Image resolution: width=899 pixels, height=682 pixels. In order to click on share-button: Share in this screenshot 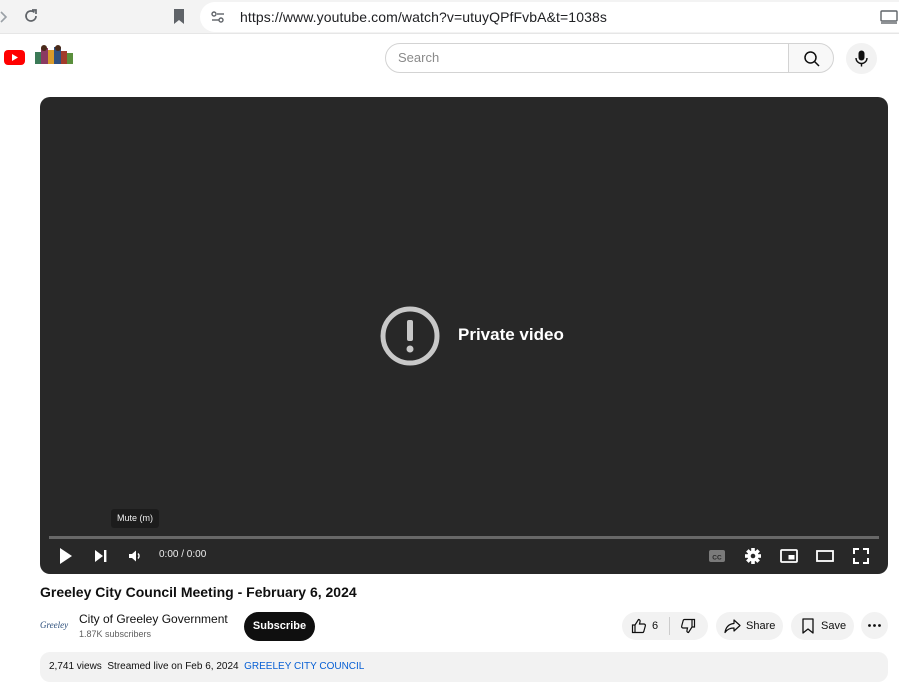, I will do `click(749, 626)`.